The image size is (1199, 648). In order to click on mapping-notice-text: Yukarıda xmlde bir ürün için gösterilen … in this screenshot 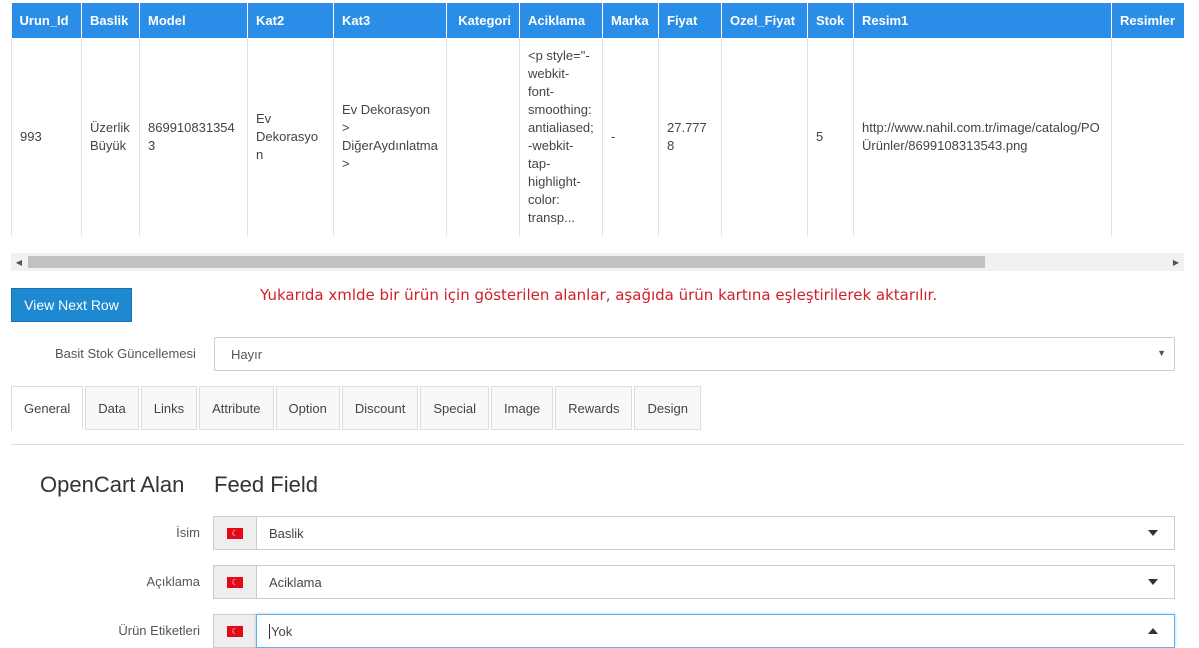, I will do `click(599, 295)`.